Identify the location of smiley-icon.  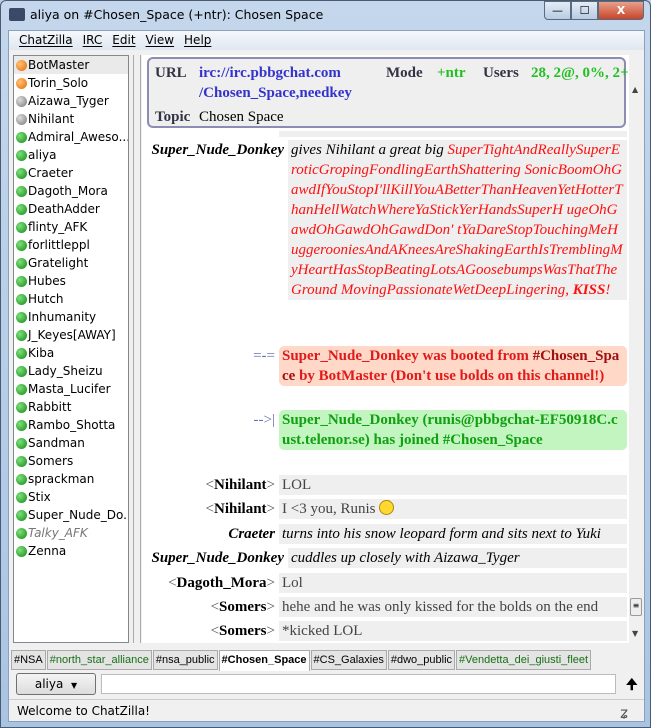
(387, 507).